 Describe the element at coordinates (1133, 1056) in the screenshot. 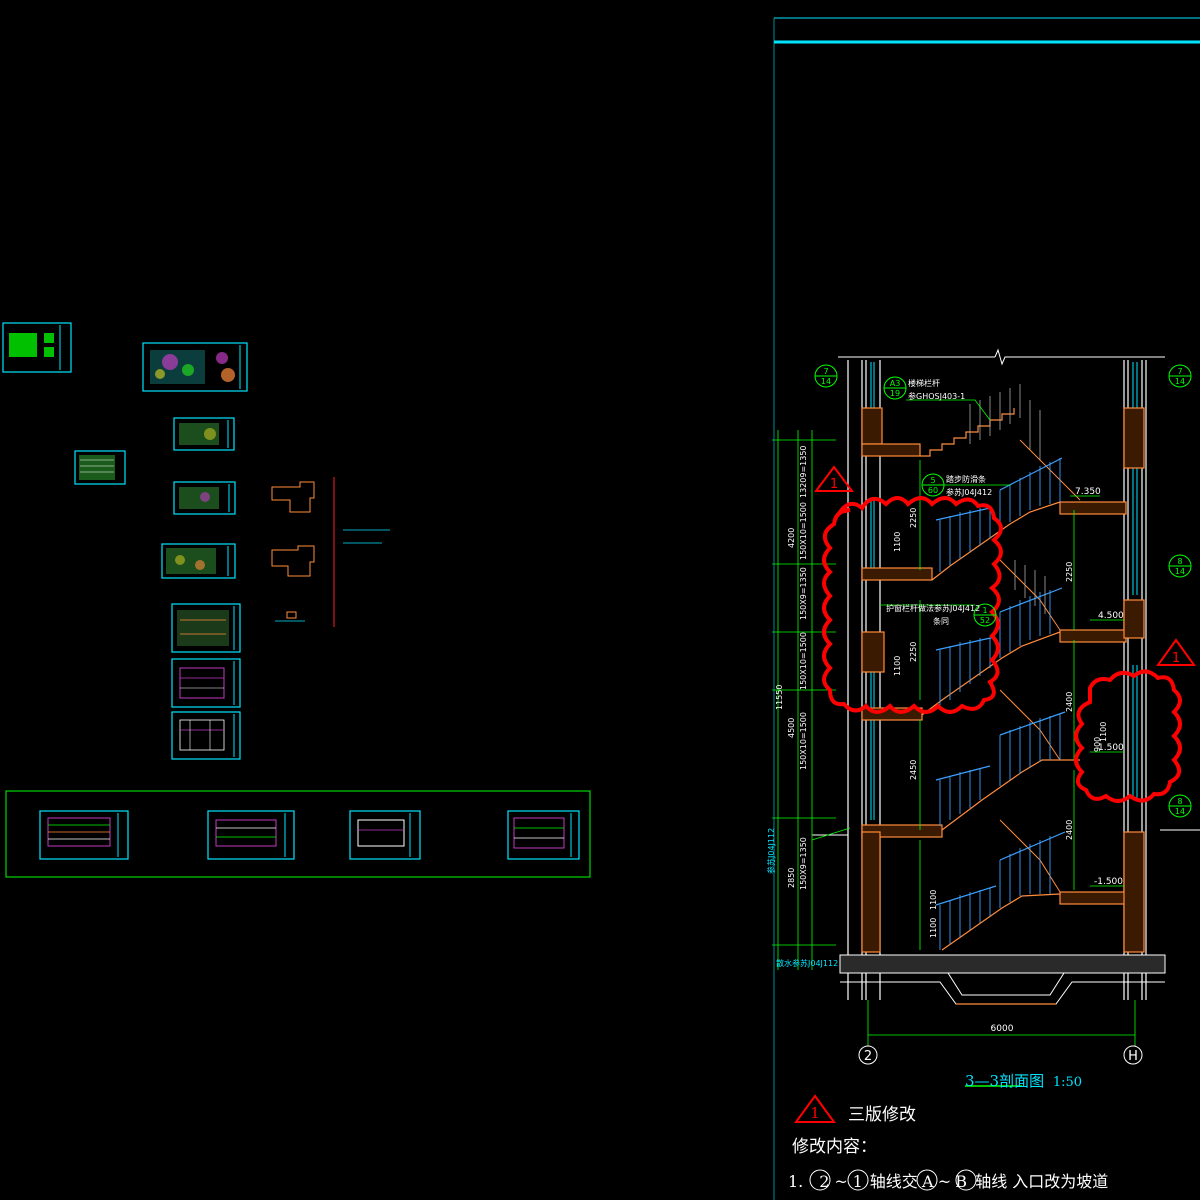

I see `axis-label-right: H` at that location.